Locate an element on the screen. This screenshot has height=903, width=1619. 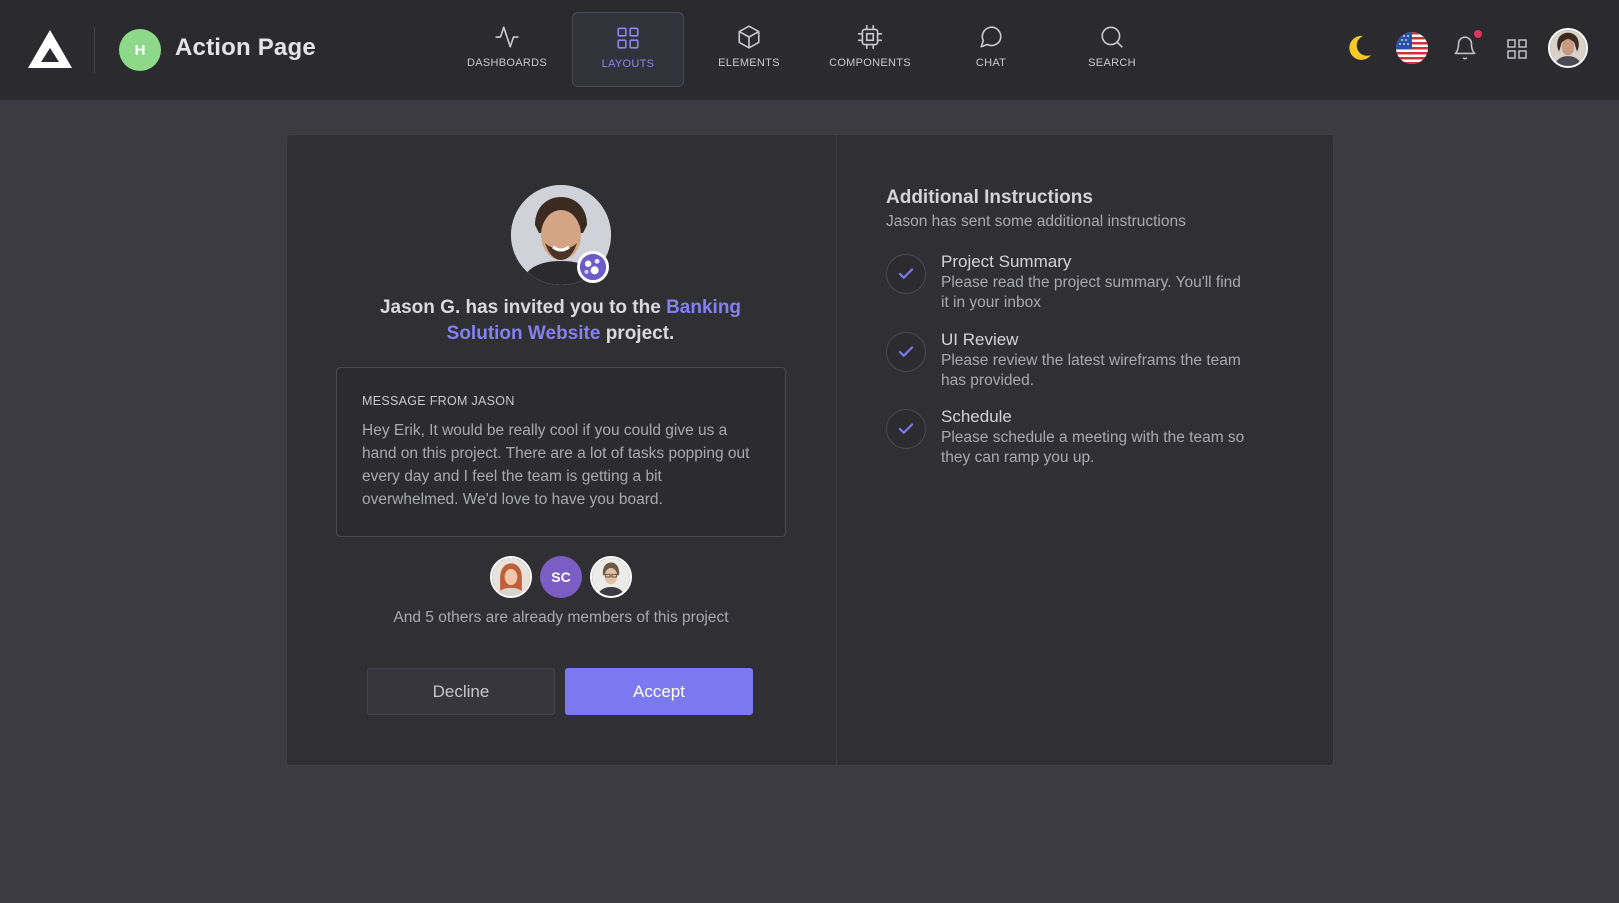
decline-button: Decline is located at coordinates (461, 691).